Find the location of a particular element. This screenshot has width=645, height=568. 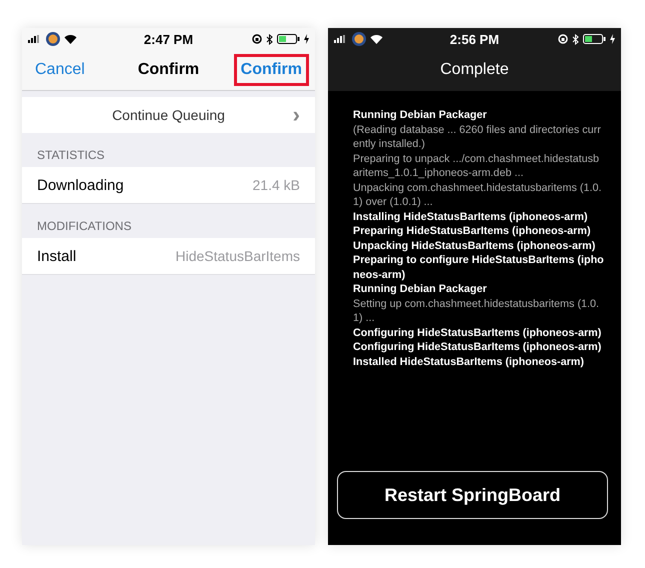

log-line: Installing HideStatusBarItems (iphoneos-arm) is located at coordinates (471, 217).